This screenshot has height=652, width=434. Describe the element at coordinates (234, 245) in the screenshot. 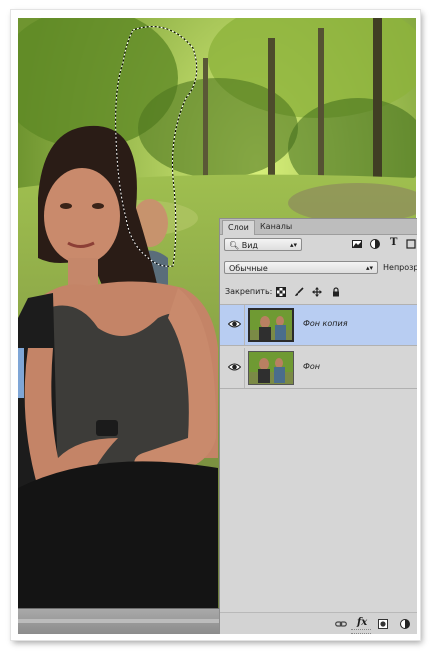

I see `search-icon: 🔍︎` at that location.